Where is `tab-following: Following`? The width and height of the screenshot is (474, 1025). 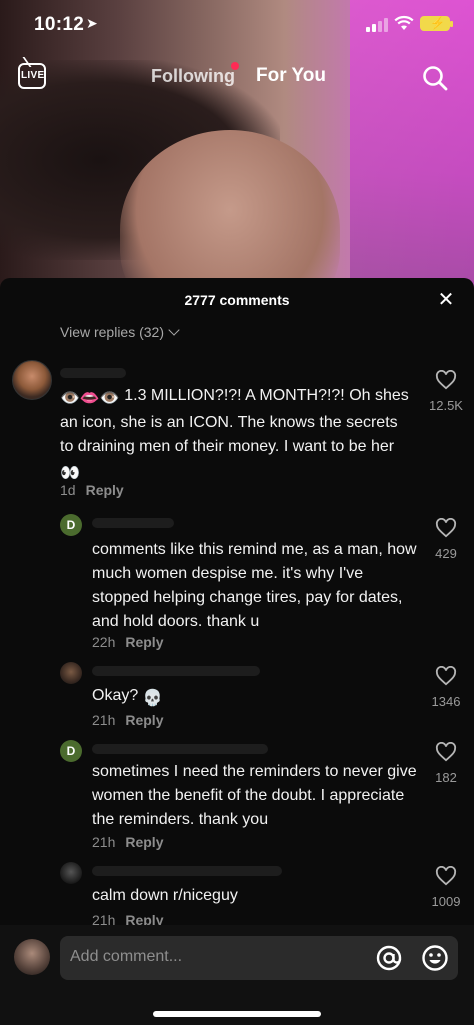
tab-following: Following is located at coordinates (193, 76).